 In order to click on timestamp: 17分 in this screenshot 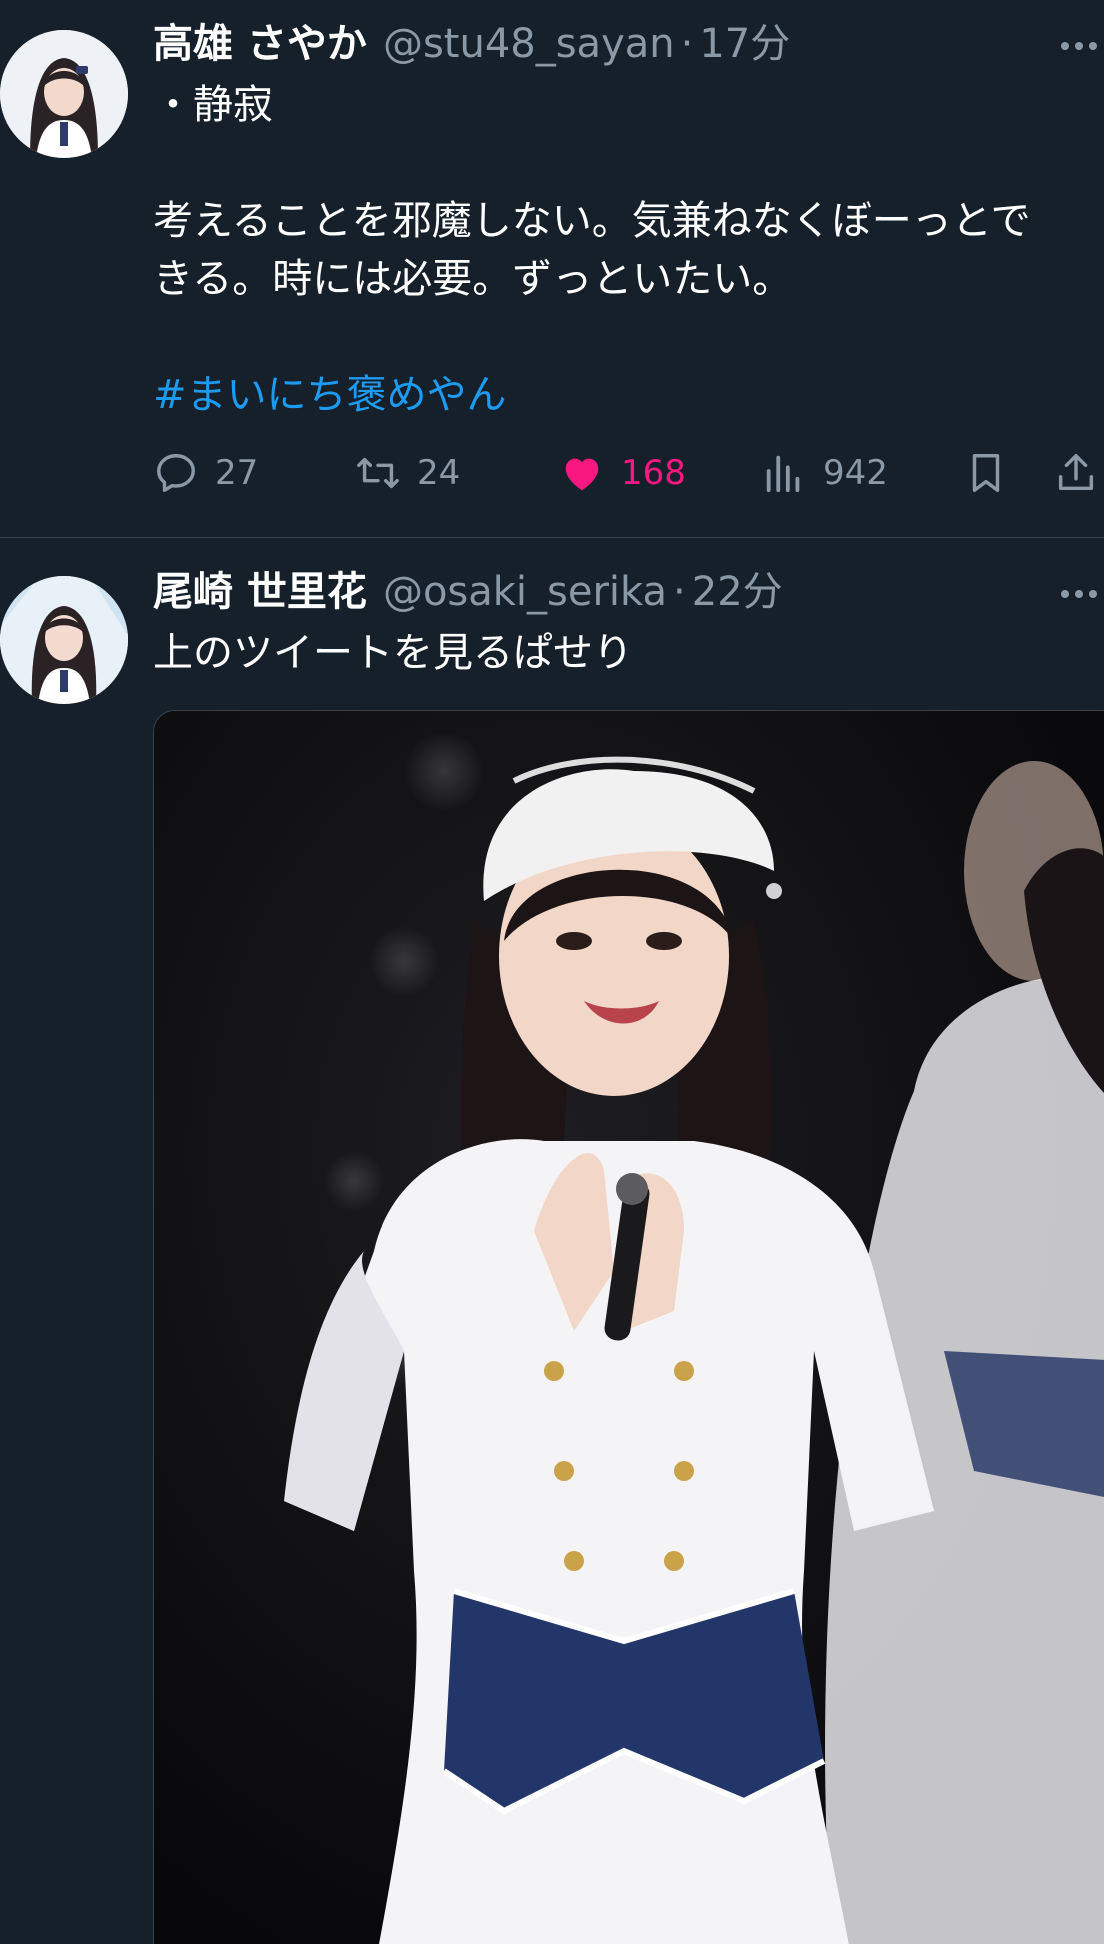, I will do `click(744, 44)`.